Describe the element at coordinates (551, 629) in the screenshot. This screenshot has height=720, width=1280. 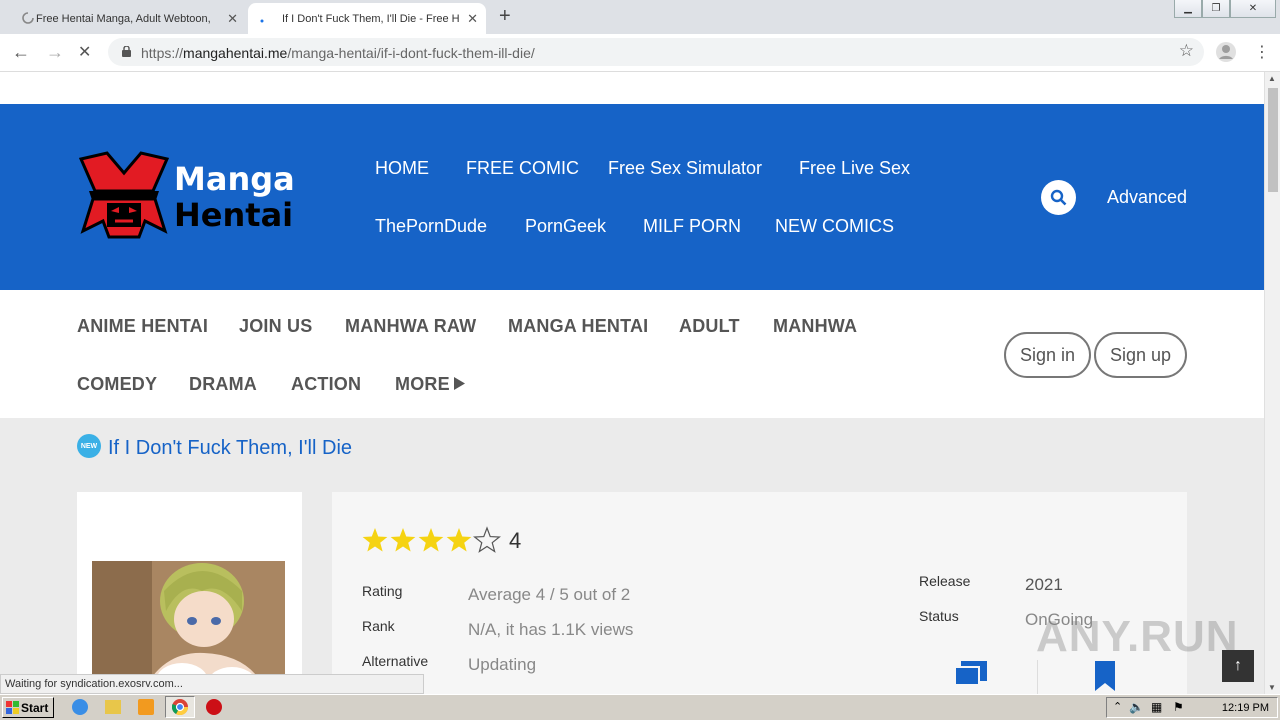
I see `rank-value: N/A, it has 1.1K views` at that location.